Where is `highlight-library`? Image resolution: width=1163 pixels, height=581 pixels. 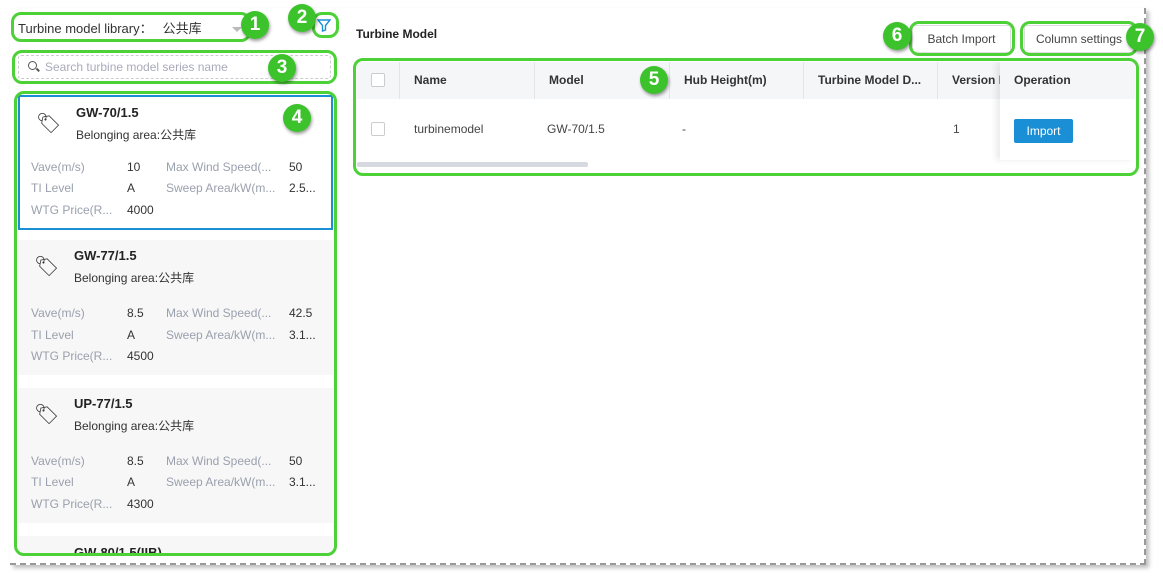
highlight-library is located at coordinates (131, 27).